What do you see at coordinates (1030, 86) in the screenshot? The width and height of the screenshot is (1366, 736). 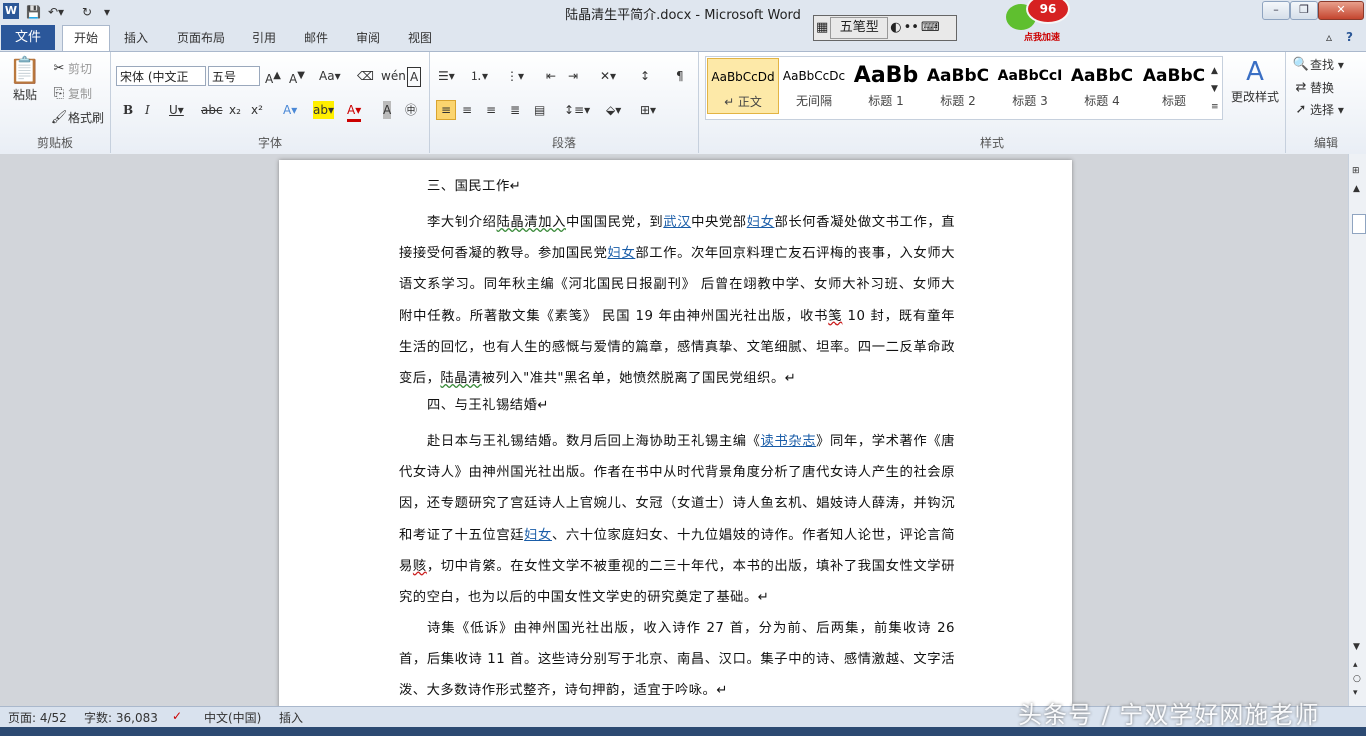 I see `style-heading-3: AaBbCcI 标题 3` at bounding box center [1030, 86].